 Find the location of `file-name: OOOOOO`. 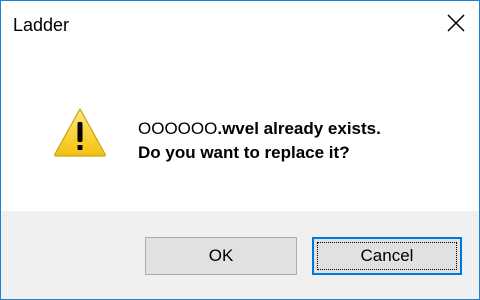

file-name: OOOOOO is located at coordinates (178, 128).